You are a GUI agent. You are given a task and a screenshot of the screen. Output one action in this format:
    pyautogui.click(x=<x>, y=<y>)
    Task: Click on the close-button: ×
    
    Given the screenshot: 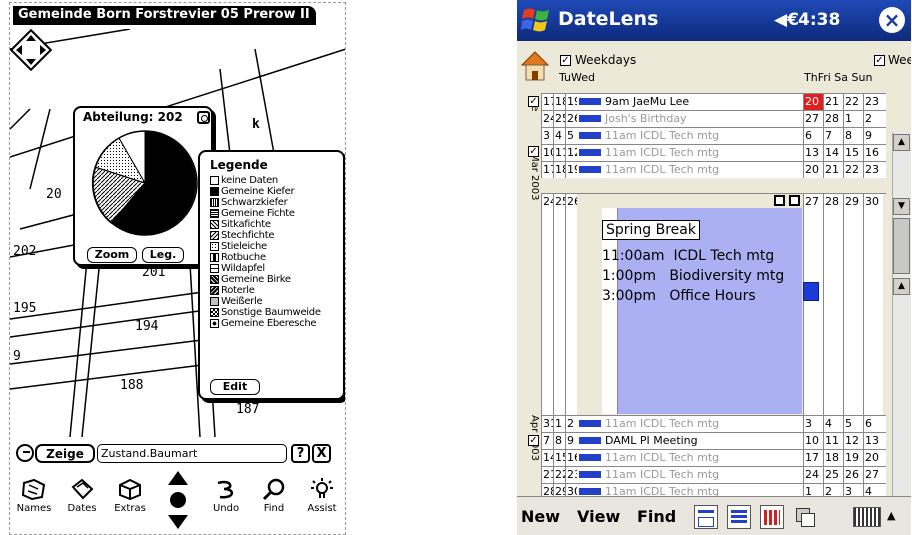 What is the action you would take?
    pyautogui.click(x=892, y=20)
    